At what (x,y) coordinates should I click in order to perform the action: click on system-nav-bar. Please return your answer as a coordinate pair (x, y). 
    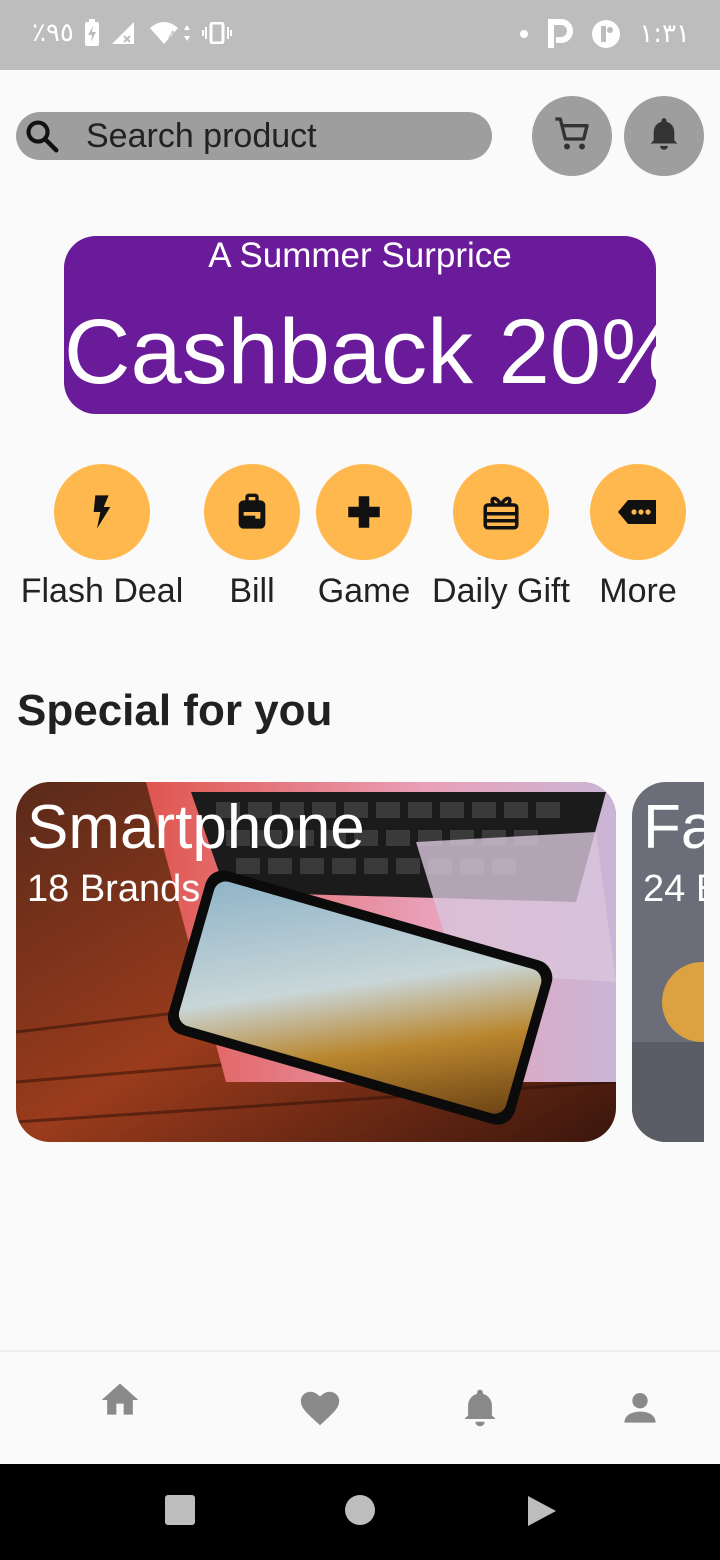
    Looking at the image, I should click on (360, 1512).